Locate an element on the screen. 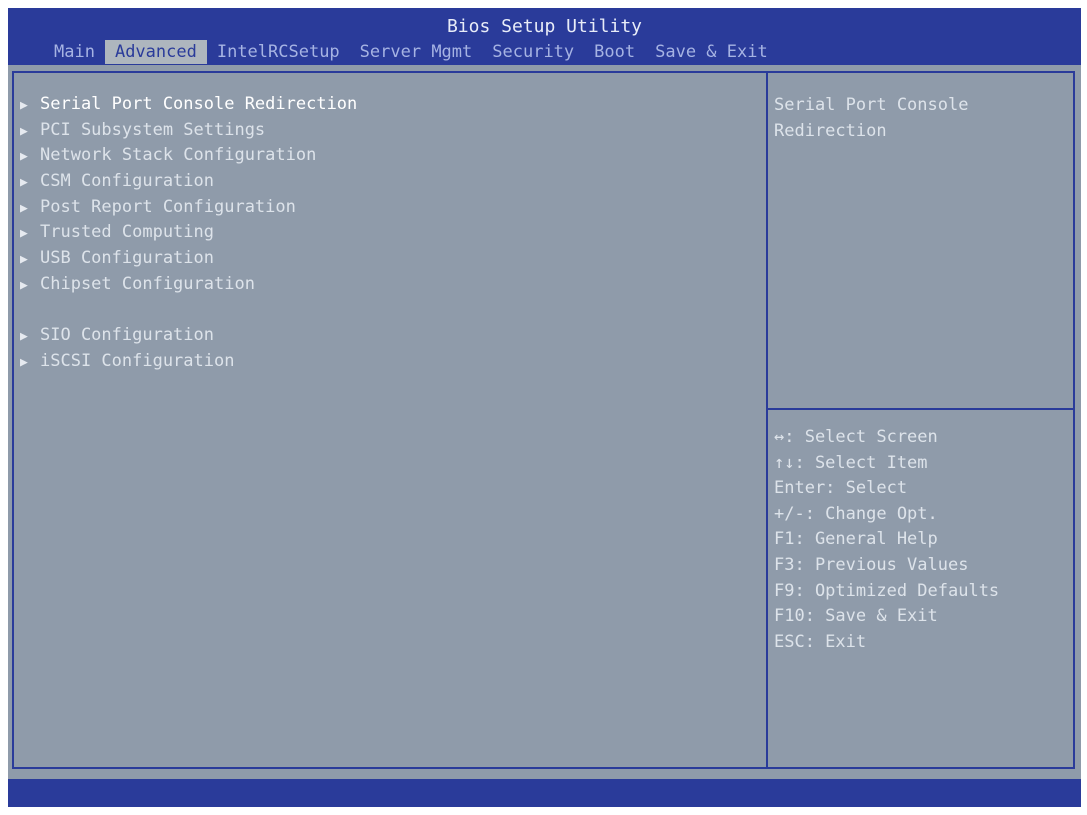 This screenshot has height=815, width=1087. menu-item-label: Chipset Configuration is located at coordinates (147, 283).